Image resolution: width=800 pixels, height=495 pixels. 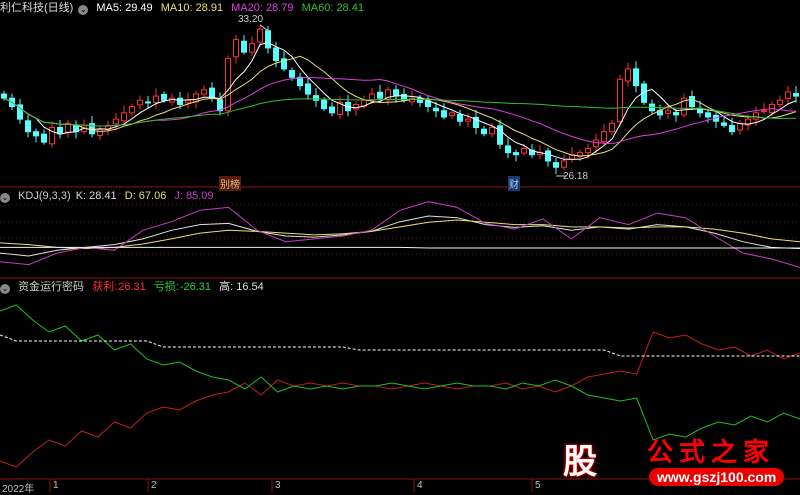 What do you see at coordinates (194, 196) in the screenshot?
I see `kdj-j: J: 85.09` at bounding box center [194, 196].